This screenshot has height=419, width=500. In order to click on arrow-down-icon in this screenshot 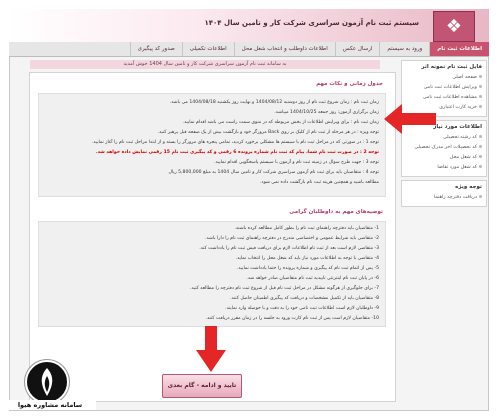, I will do `click(211, 349)`.